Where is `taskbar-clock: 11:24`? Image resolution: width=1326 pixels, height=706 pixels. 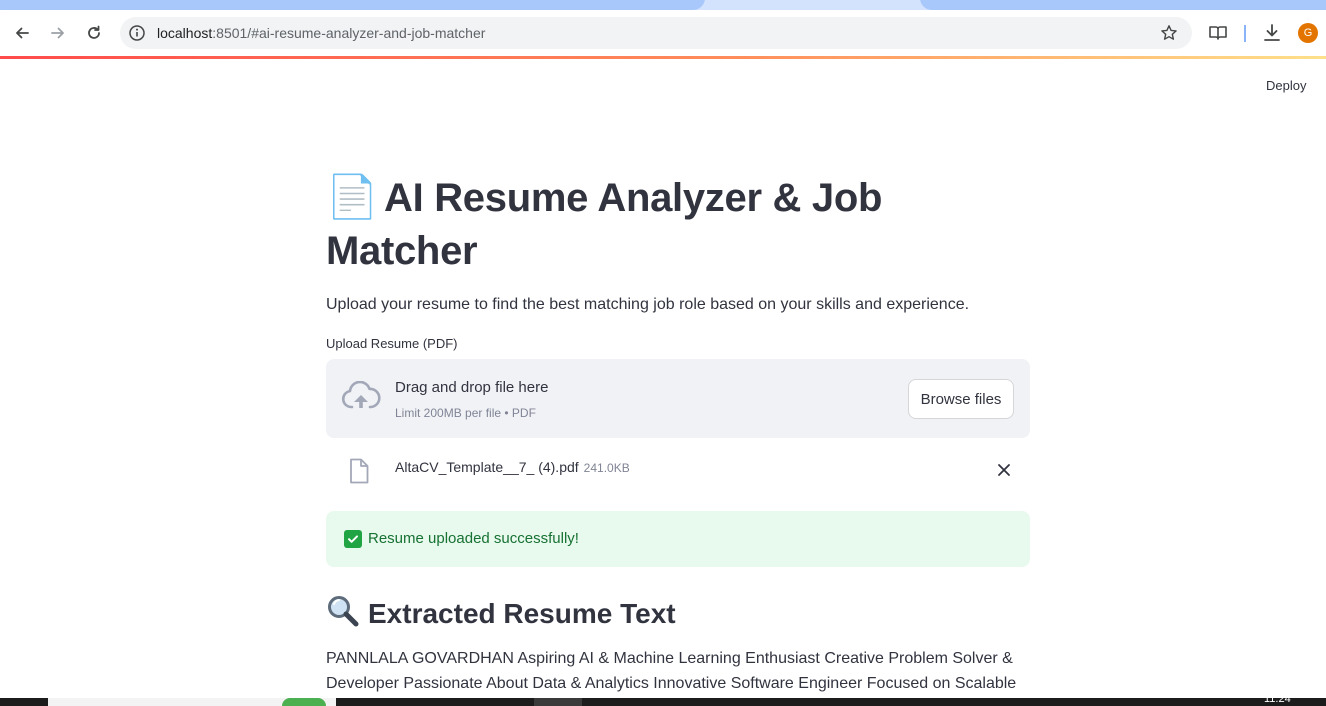
taskbar-clock: 11:24 is located at coordinates (1277, 699).